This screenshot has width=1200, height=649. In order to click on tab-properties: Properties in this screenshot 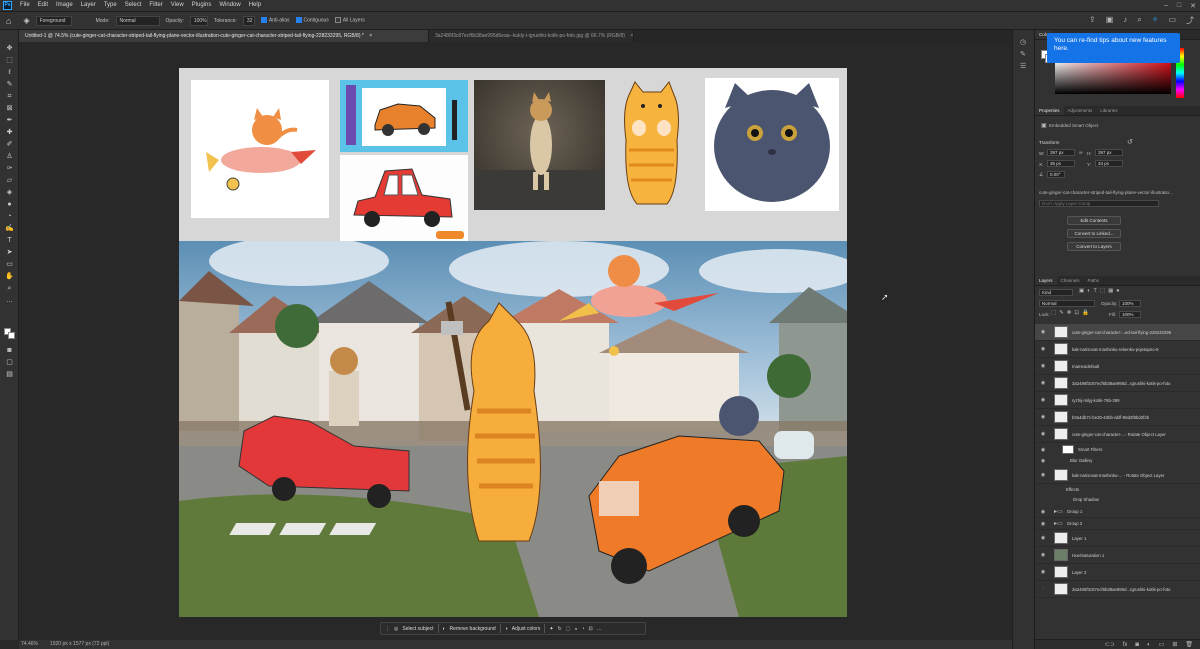, I will do `click(1049, 110)`.